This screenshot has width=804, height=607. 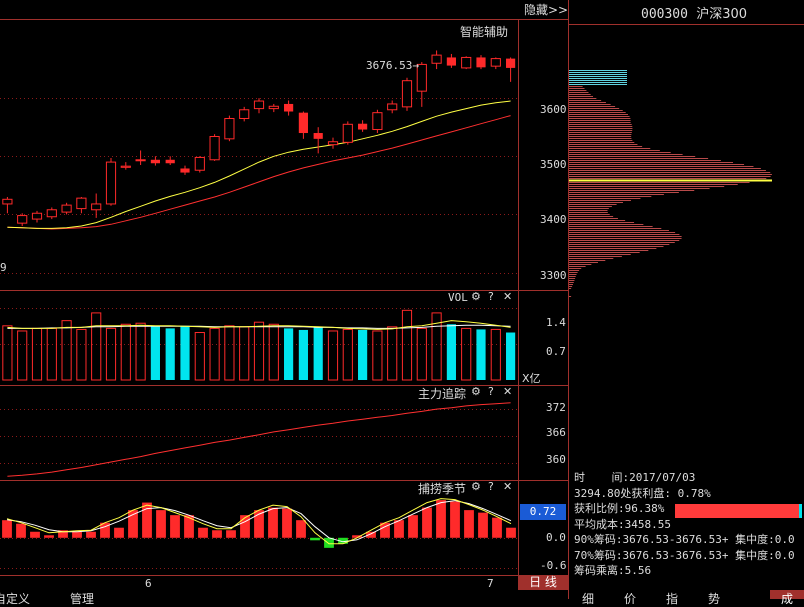 What do you see at coordinates (642, 493) in the screenshot?
I see `profit-line: 3294.80处获利盘: 0.78%` at bounding box center [642, 493].